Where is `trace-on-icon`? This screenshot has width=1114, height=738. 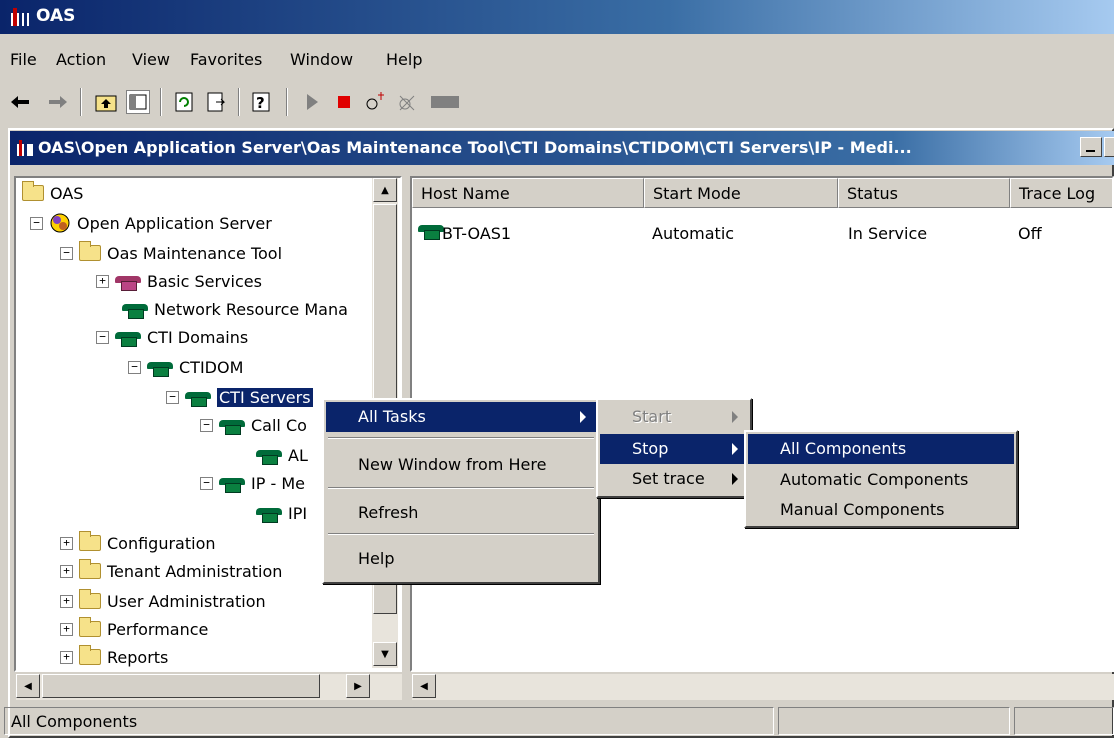 trace-on-icon is located at coordinates (376, 102).